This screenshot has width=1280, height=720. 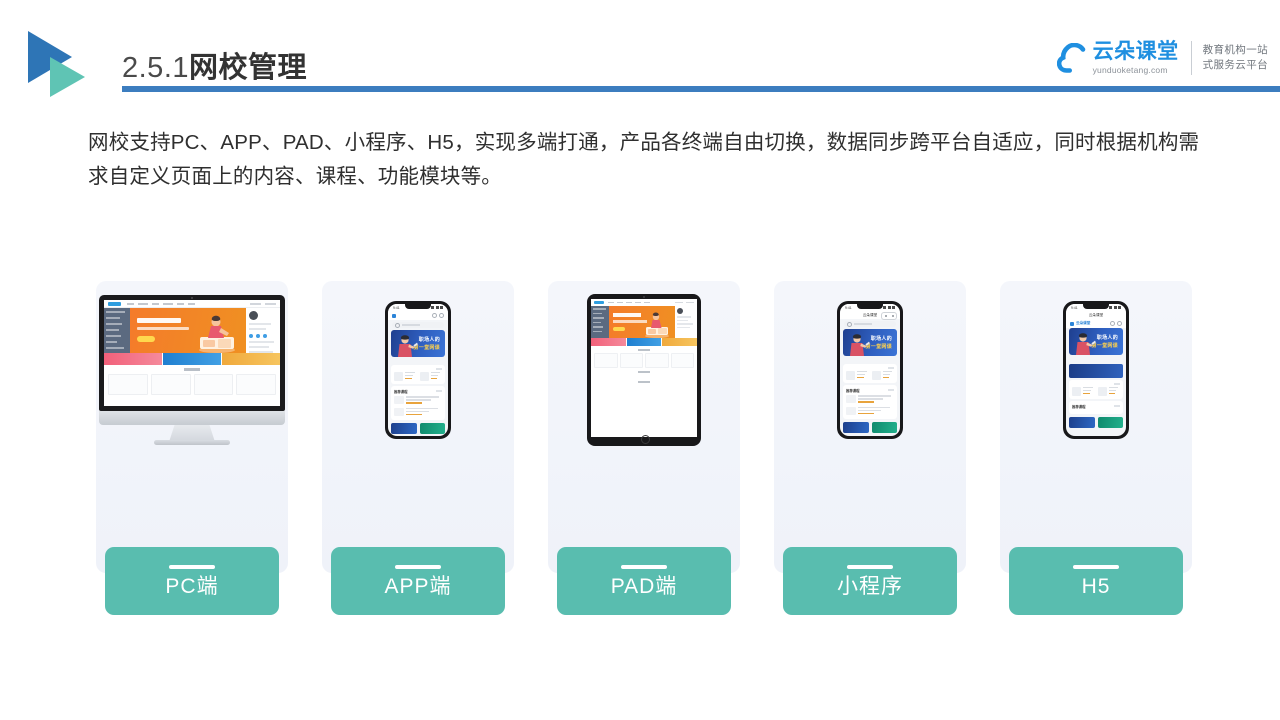 I want to click on preview-section-caption, so click(x=192, y=369).